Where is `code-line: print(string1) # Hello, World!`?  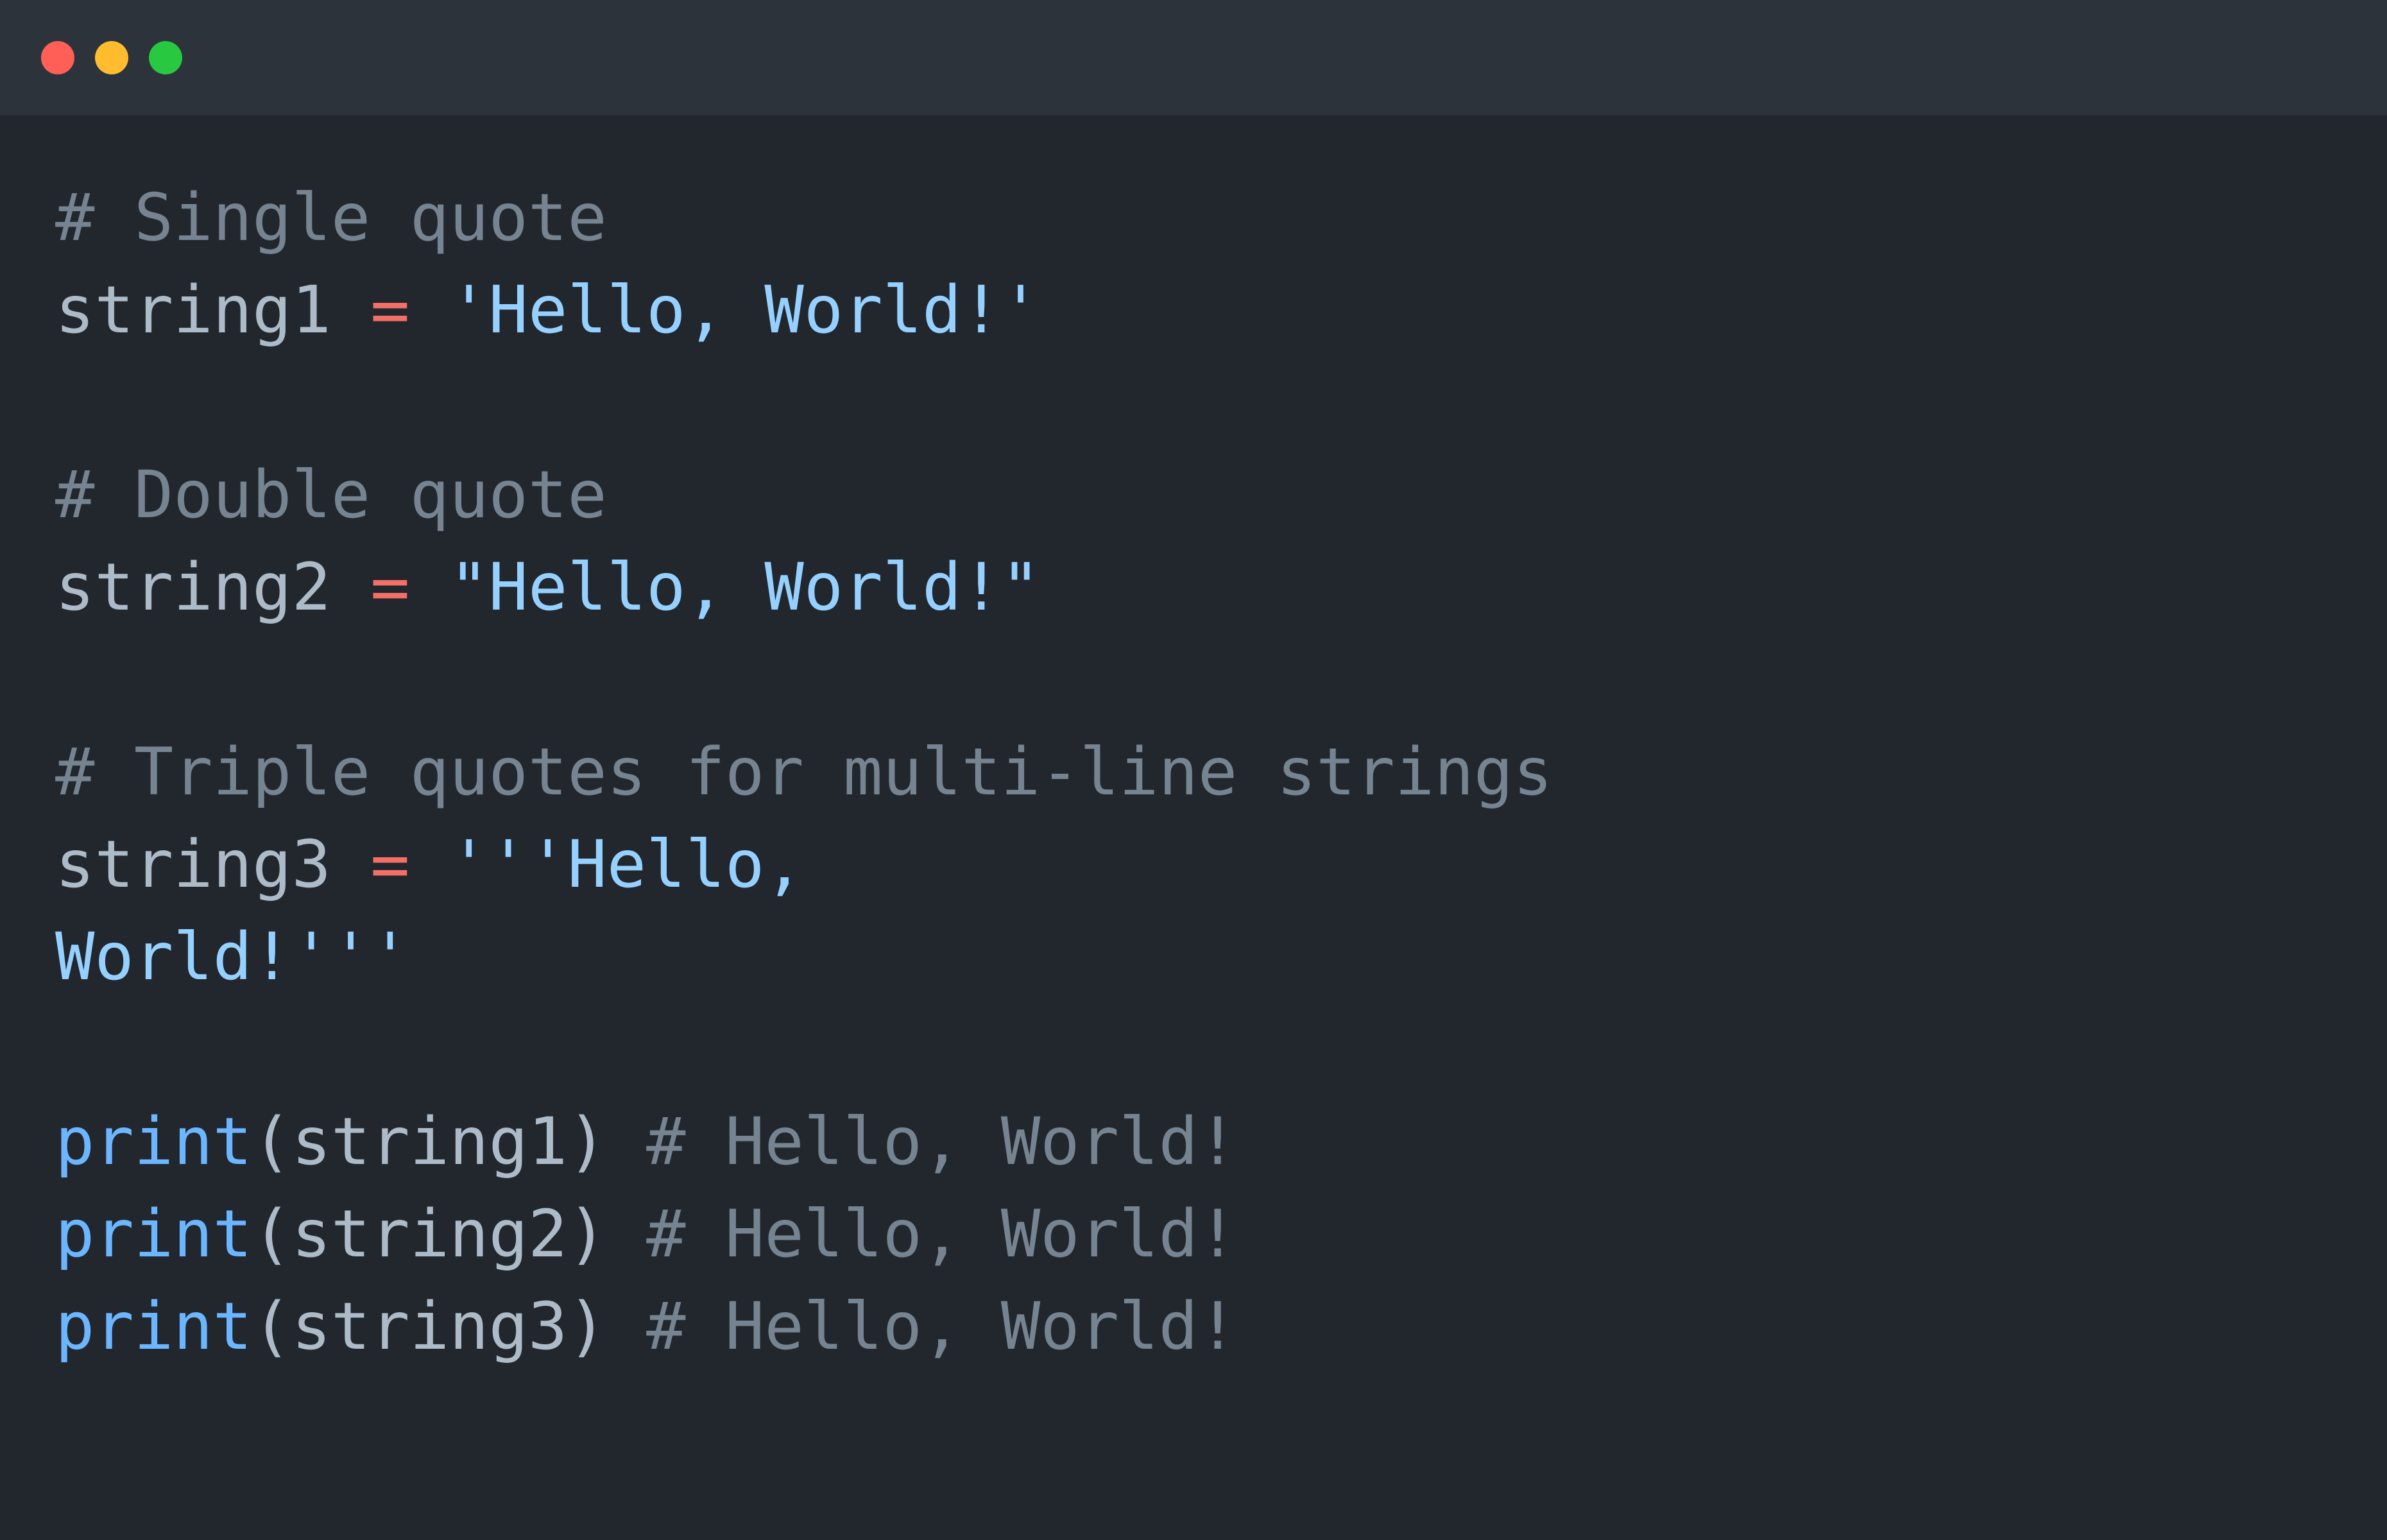 code-line: print(string1) # Hello, World! is located at coordinates (1198, 1142).